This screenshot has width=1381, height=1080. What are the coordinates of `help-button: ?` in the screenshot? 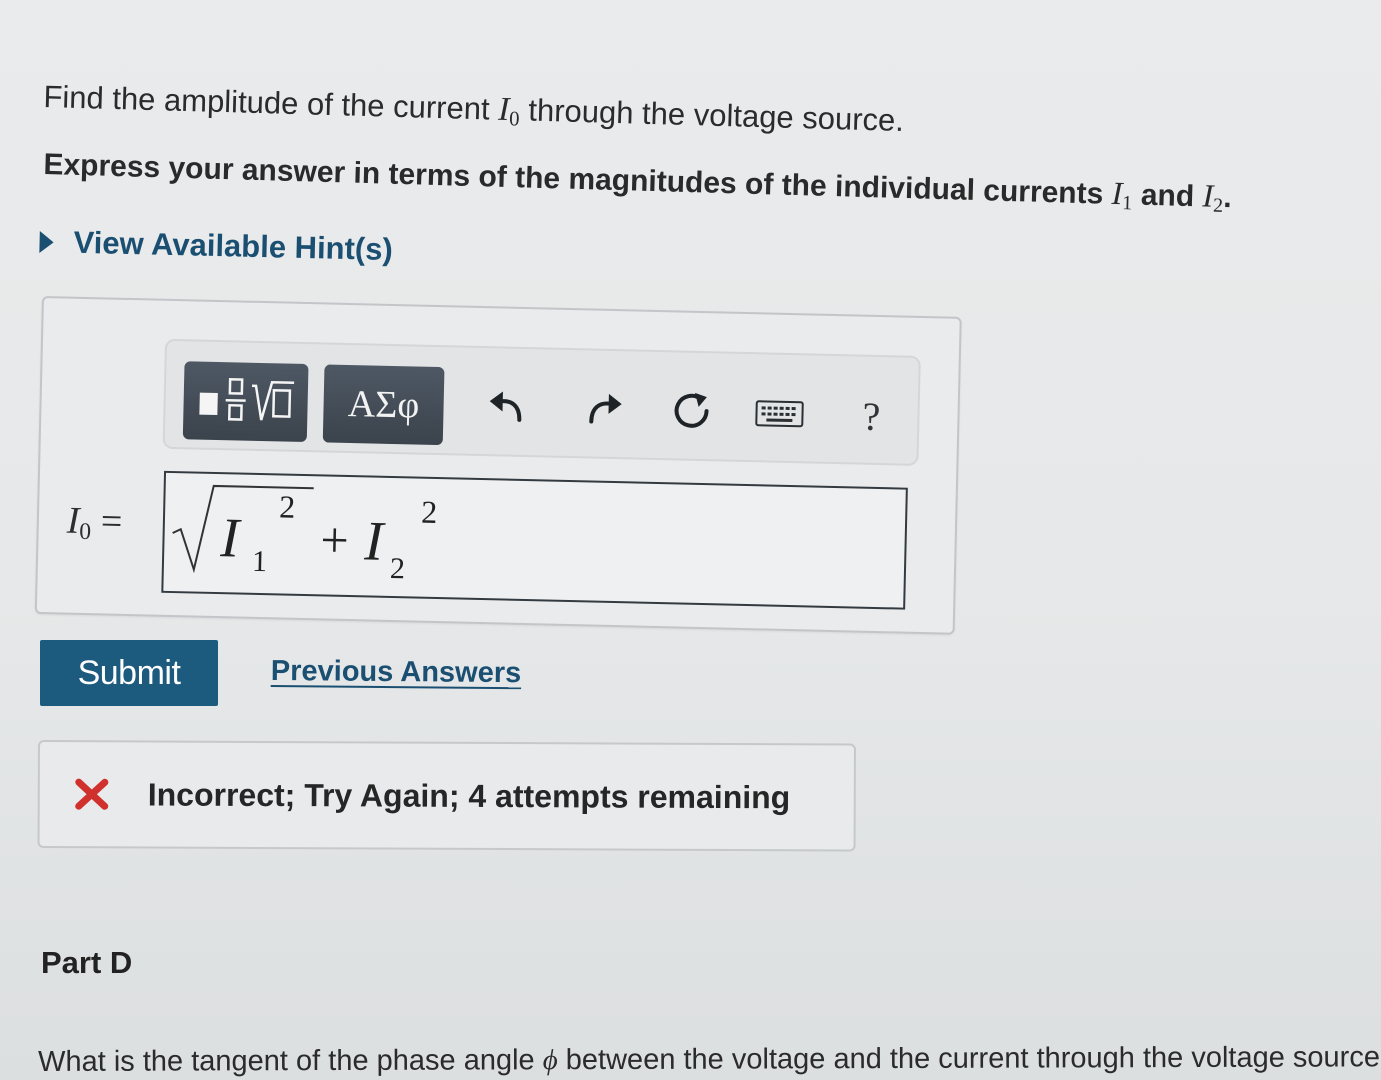 It's located at (871, 415).